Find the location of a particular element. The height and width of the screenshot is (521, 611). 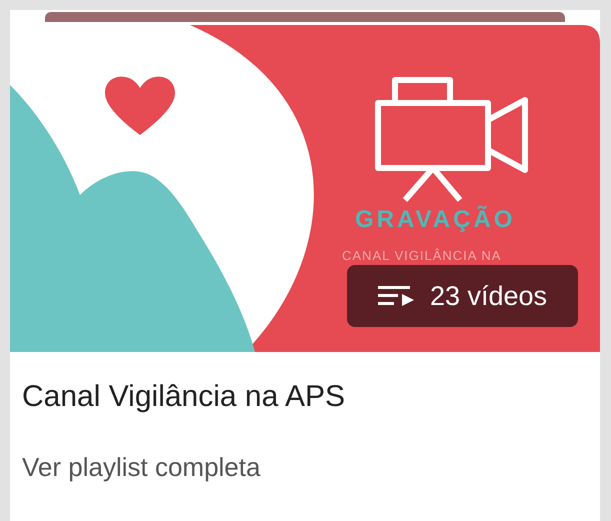

thumbnail-heading: GRAVAÇÃO is located at coordinates (435, 219).